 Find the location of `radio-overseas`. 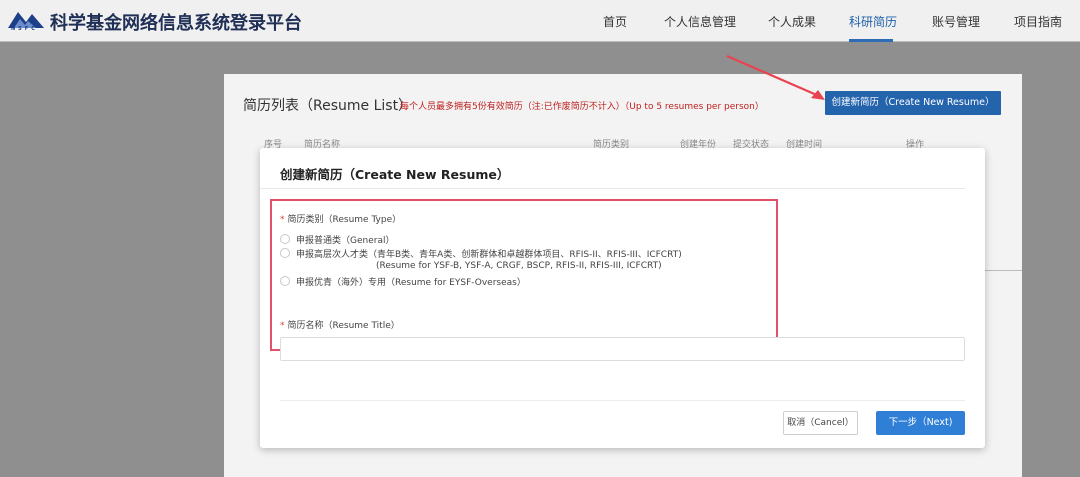

radio-overseas is located at coordinates (285, 281).